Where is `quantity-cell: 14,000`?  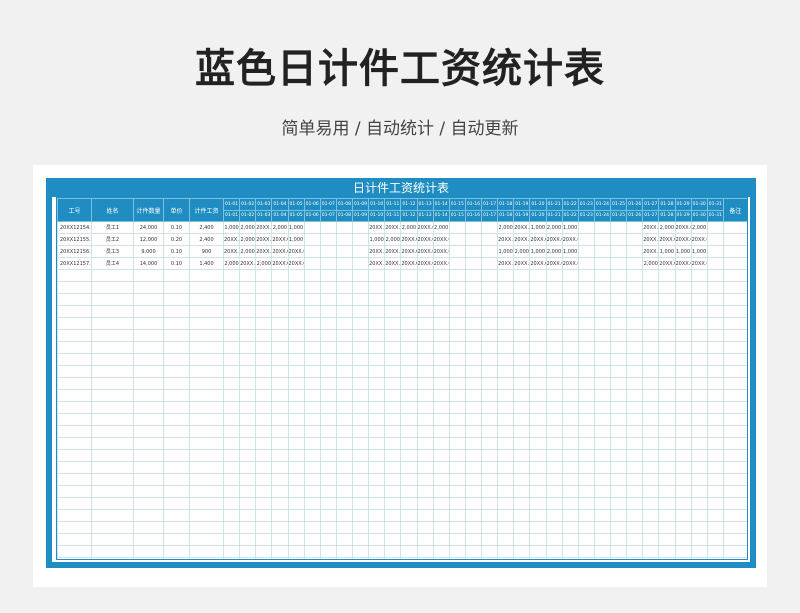
quantity-cell: 14,000 is located at coordinates (148, 263).